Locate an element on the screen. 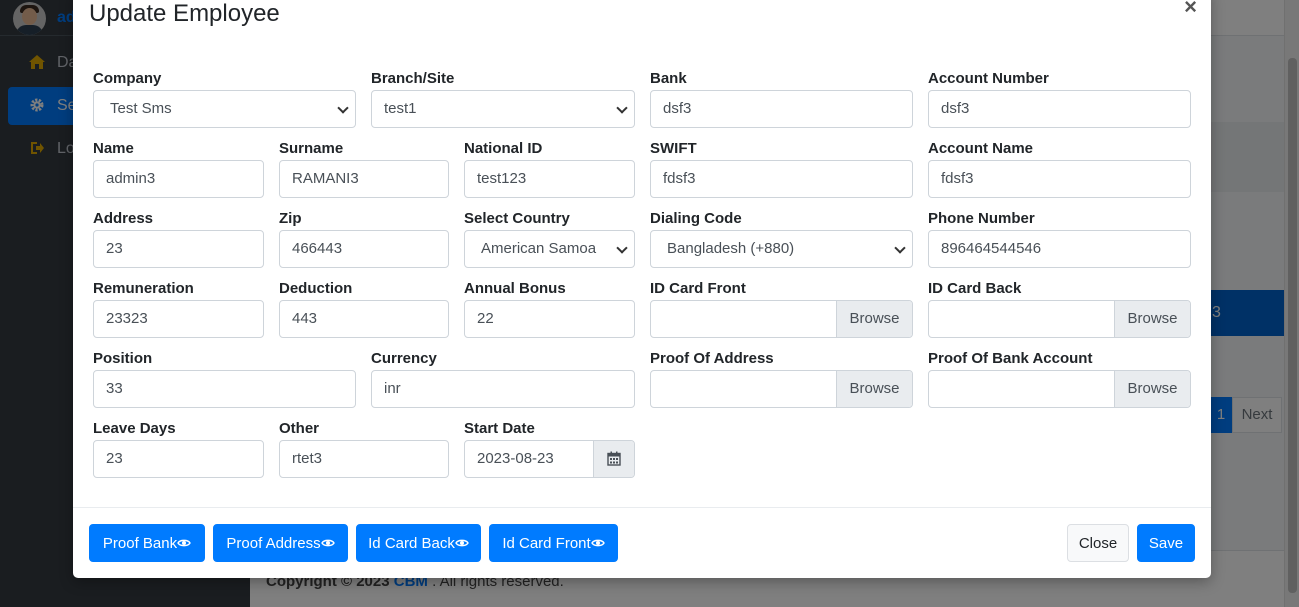  id-card-front-label: ID Card Front is located at coordinates (698, 288).